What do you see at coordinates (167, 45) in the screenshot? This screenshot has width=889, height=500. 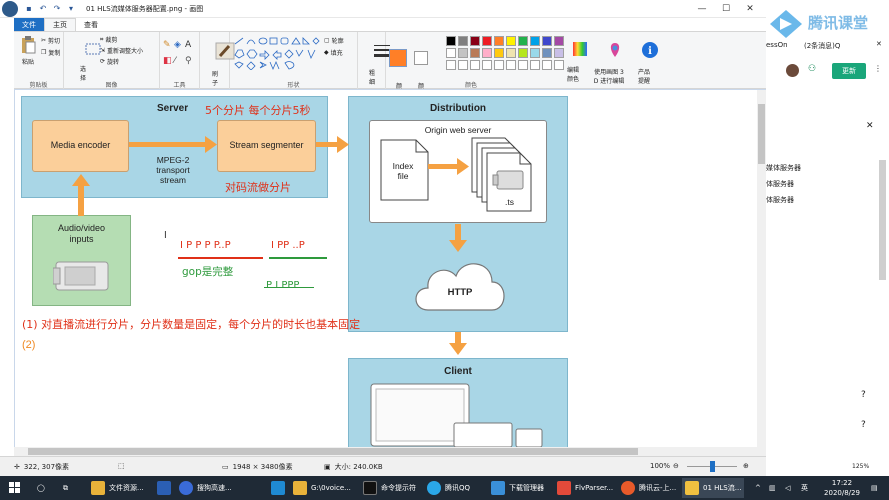 I see `pencil-icon: ✎` at bounding box center [167, 45].